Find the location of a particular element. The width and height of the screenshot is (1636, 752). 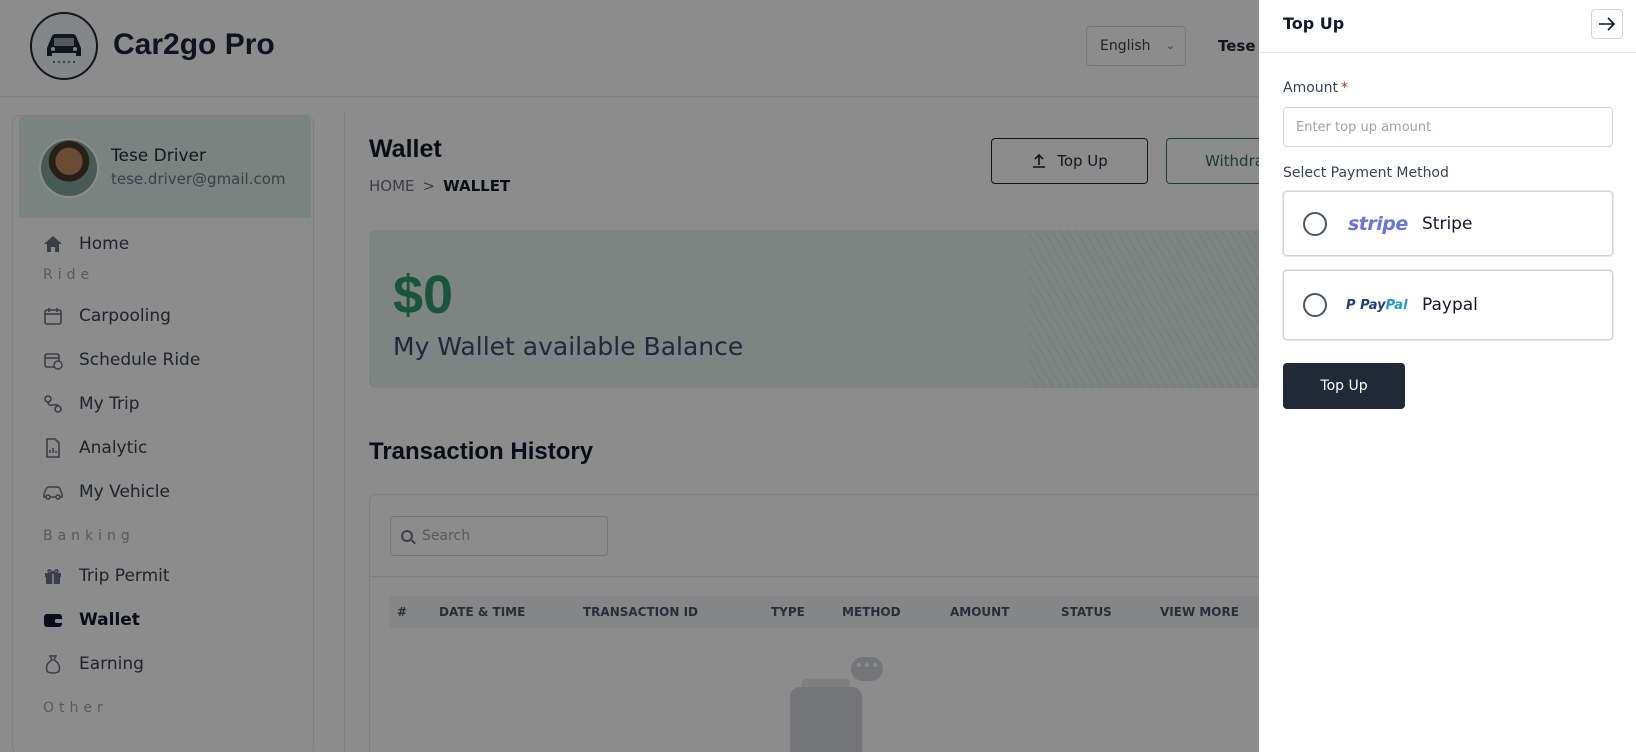

amount-label: Amount * is located at coordinates (1315, 88).